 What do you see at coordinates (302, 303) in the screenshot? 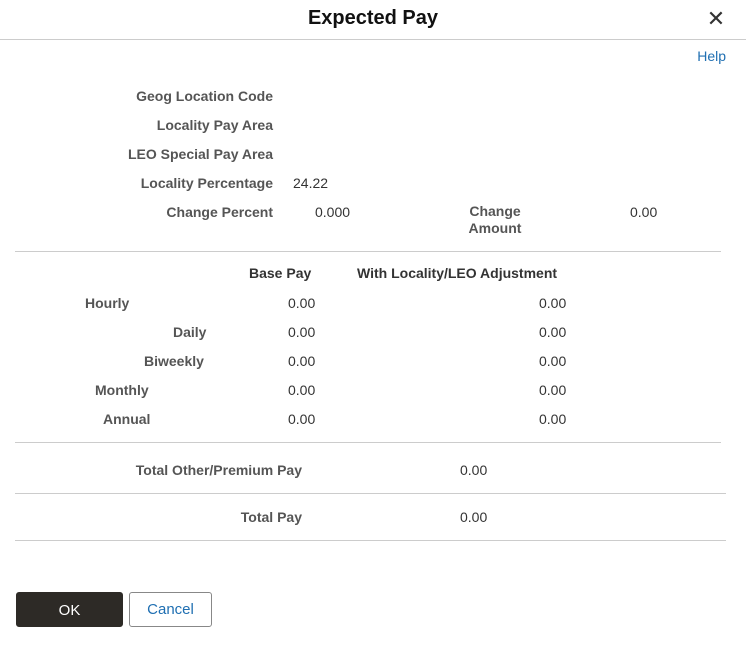
I see `hourly-base-value: 0.00` at bounding box center [302, 303].